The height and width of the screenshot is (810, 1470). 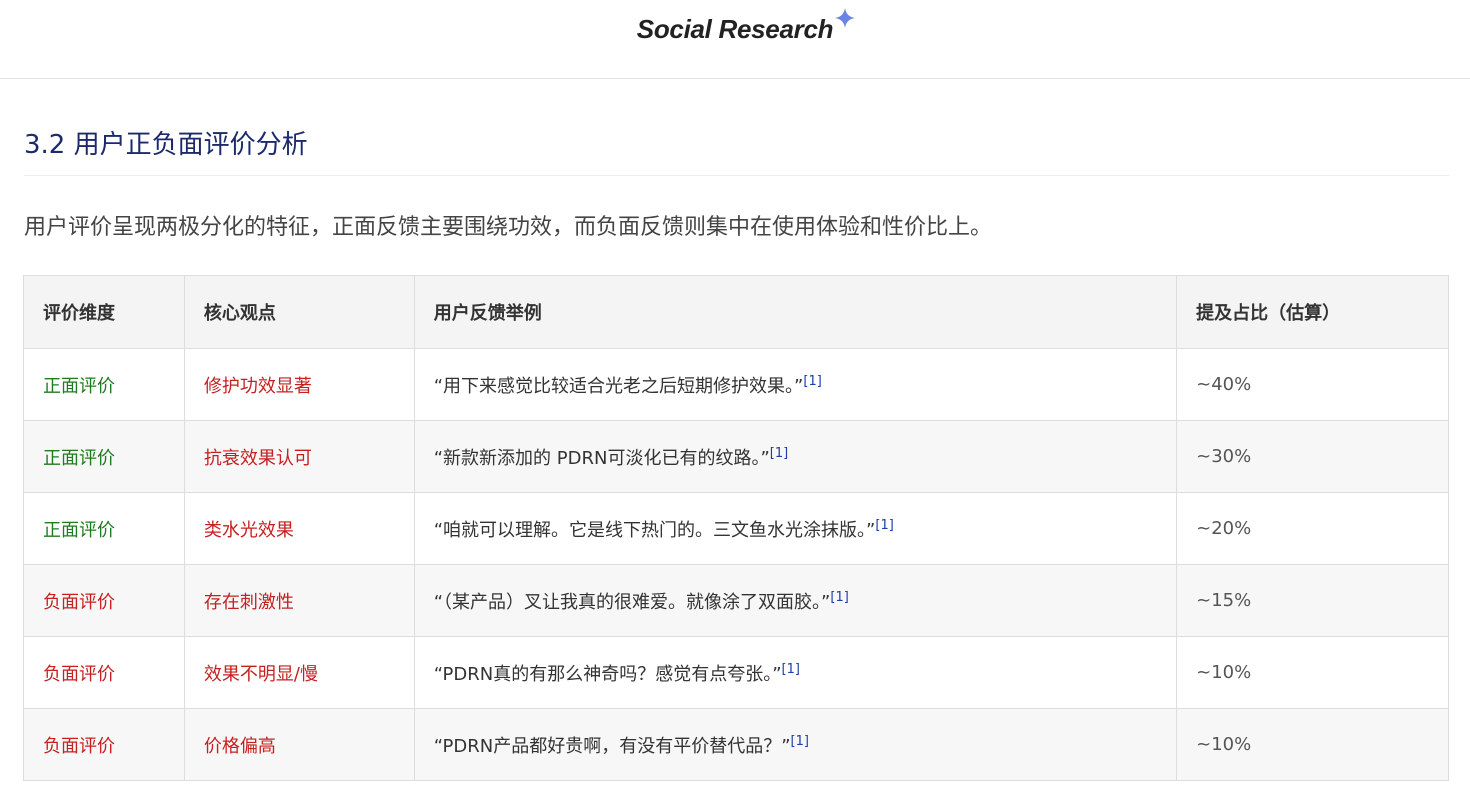 What do you see at coordinates (1312, 456) in the screenshot?
I see `share-cell: ~30%` at bounding box center [1312, 456].